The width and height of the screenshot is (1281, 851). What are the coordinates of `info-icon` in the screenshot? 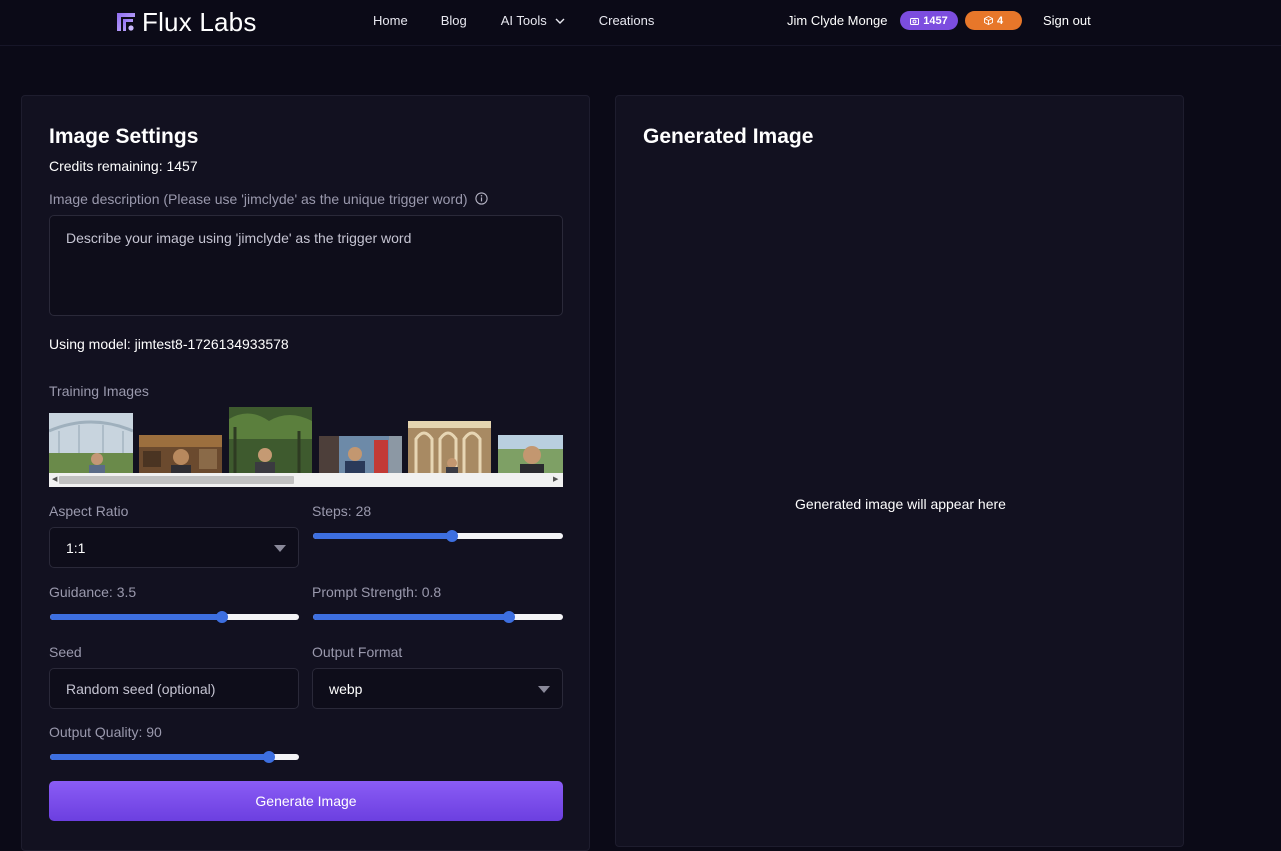 It's located at (481, 198).